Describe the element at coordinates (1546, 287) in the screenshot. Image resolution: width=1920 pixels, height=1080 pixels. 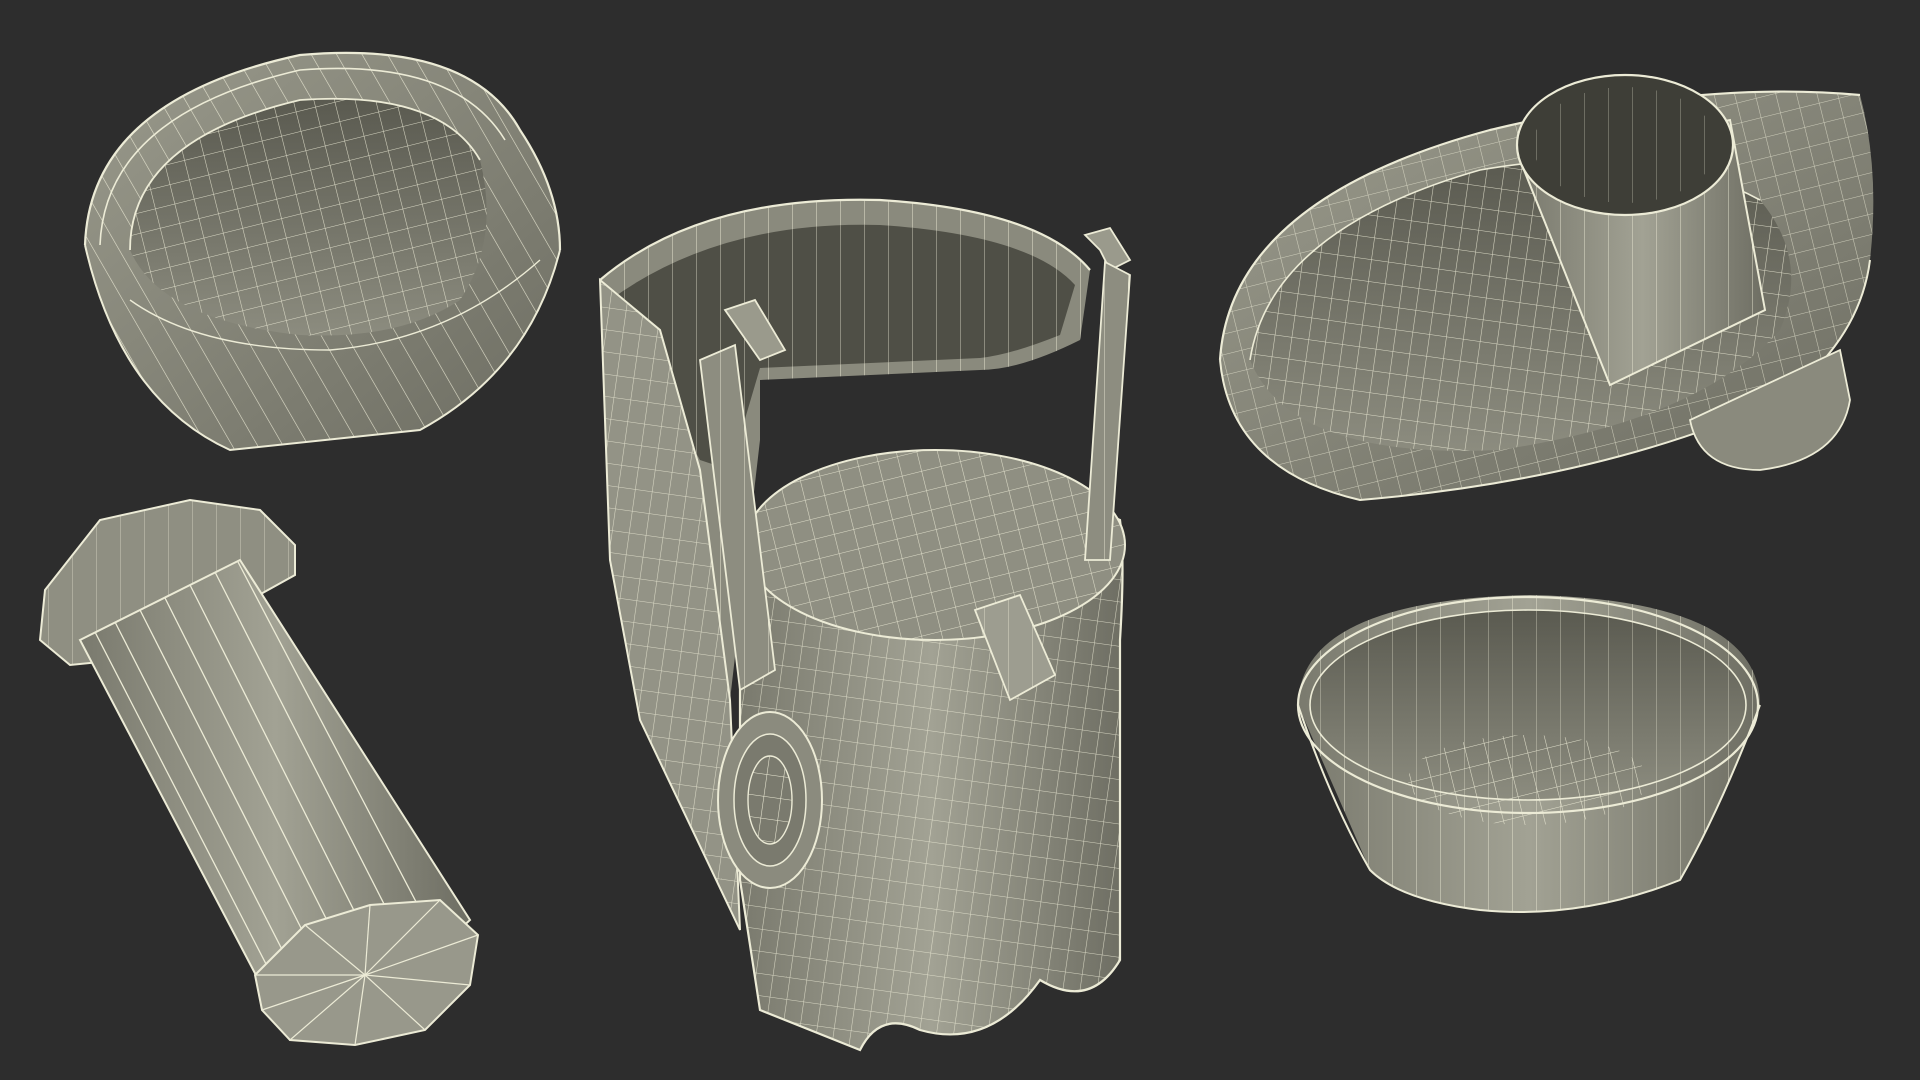
I see `pulp-container-with-chute` at that location.